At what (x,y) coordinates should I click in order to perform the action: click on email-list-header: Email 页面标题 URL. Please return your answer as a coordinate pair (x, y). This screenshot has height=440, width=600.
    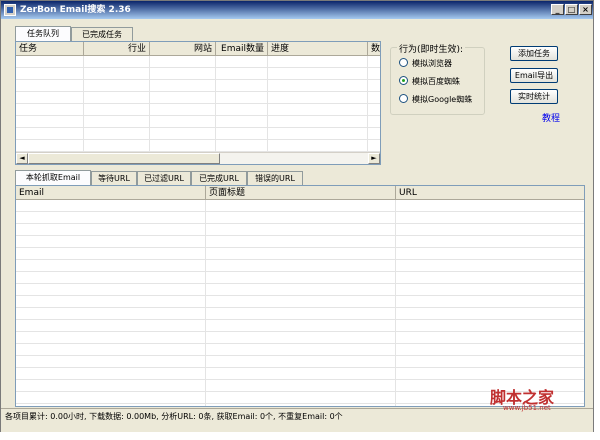
    Looking at the image, I should click on (300, 193).